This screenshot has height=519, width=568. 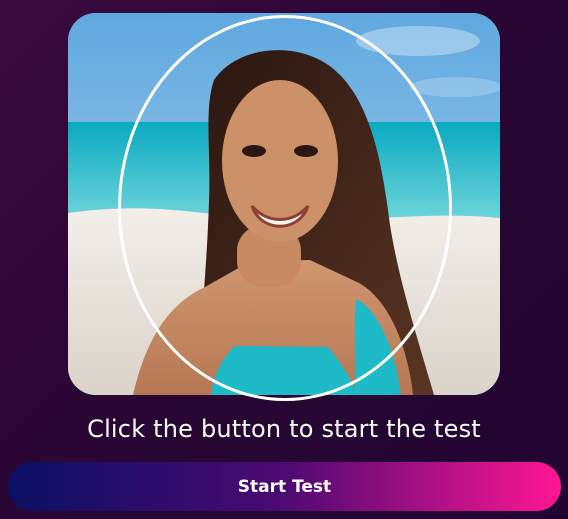 What do you see at coordinates (254, 151) in the screenshot?
I see `left-eye-shape` at bounding box center [254, 151].